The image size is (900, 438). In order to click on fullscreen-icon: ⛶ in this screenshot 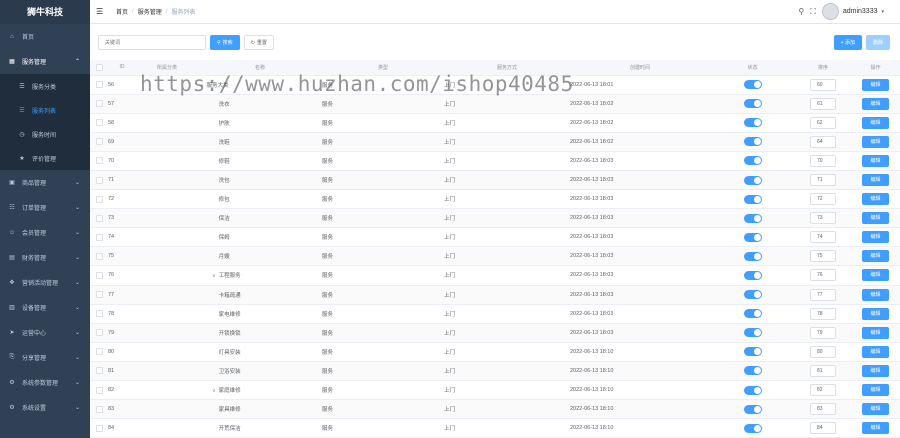, I will do `click(813, 12)`.